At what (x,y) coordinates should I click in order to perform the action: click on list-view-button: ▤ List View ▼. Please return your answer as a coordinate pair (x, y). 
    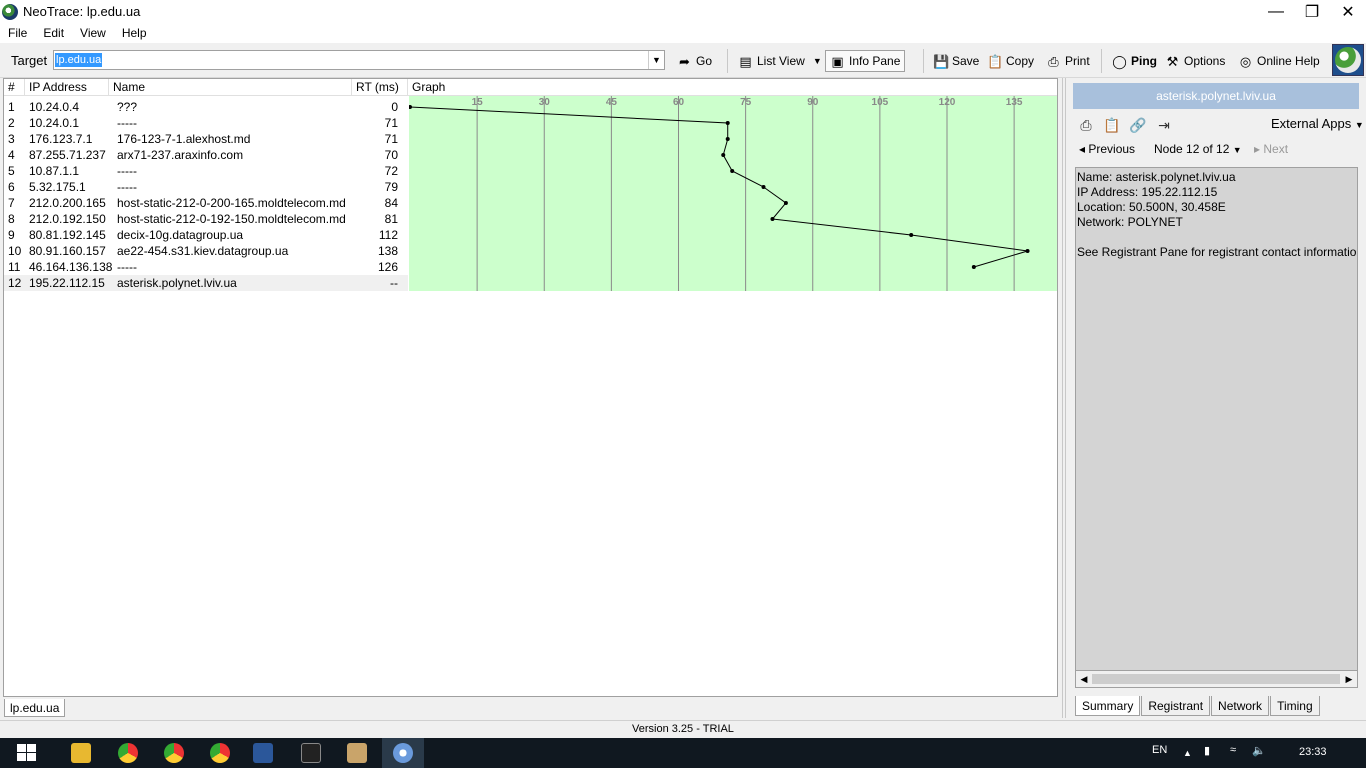
    Looking at the image, I should click on (780, 61).